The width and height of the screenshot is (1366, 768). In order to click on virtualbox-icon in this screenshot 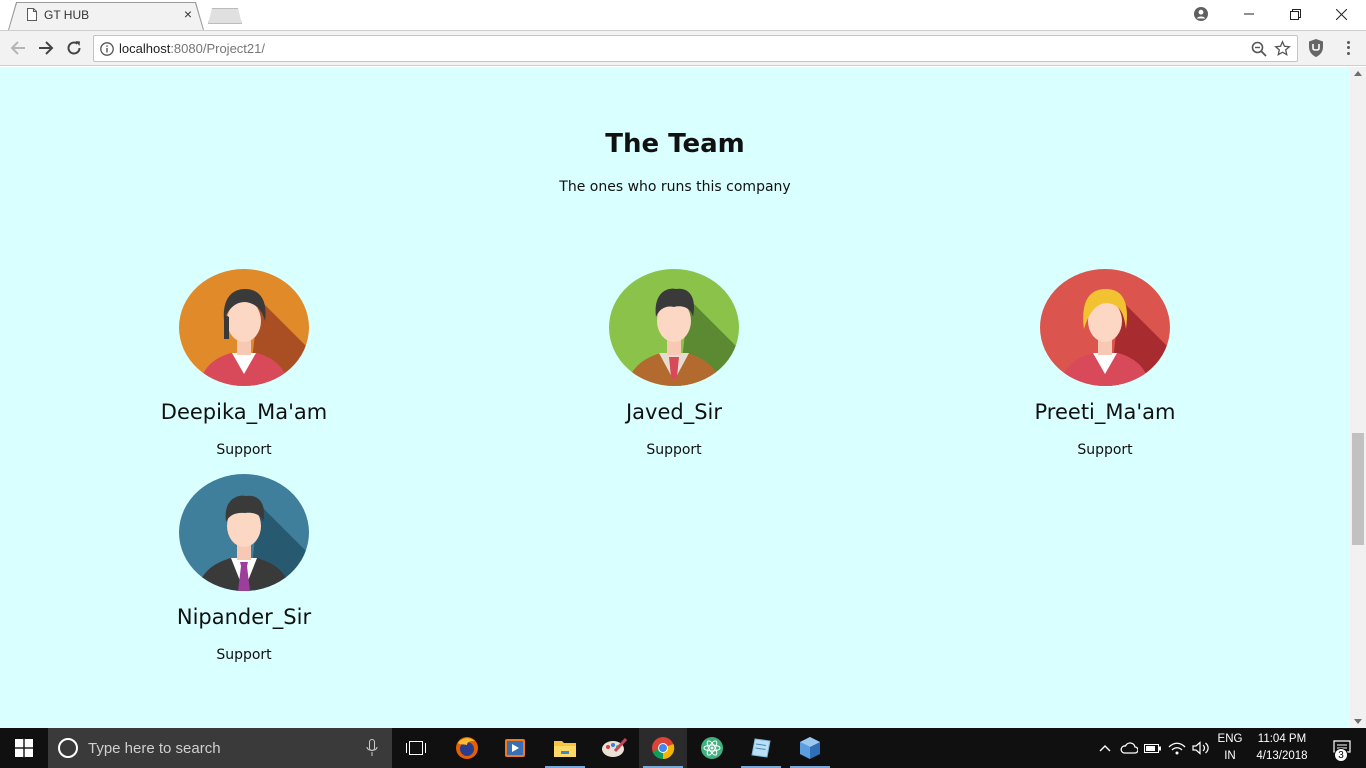, I will do `click(810, 748)`.